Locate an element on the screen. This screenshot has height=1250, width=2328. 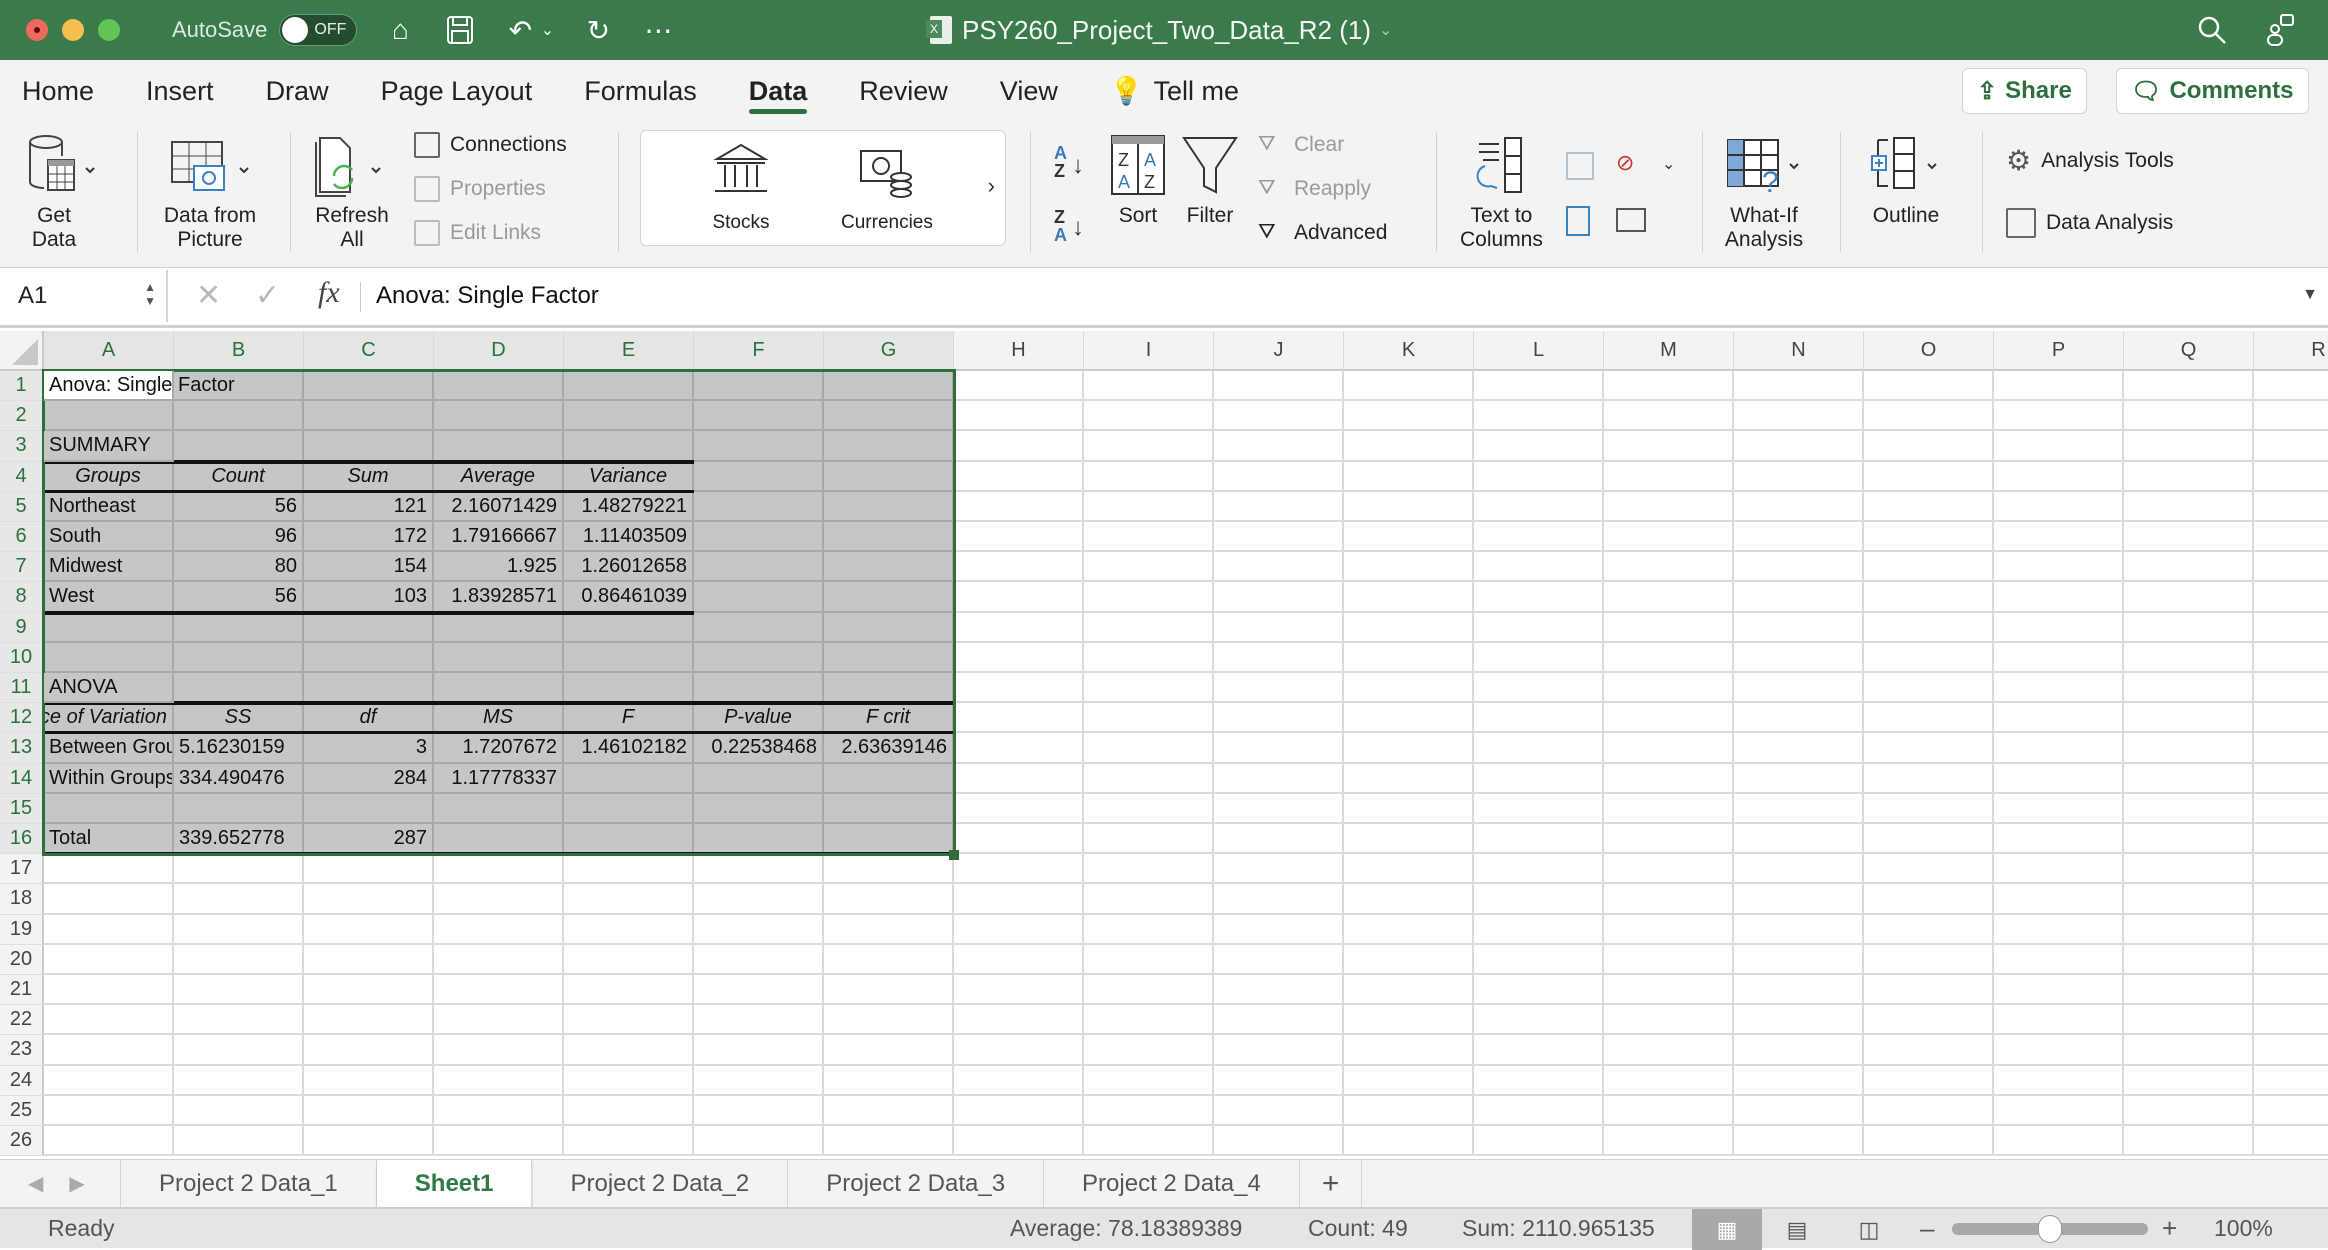
sheet-tab-project-2-data_3: Project 2 Data_3 is located at coordinates (916, 1183).